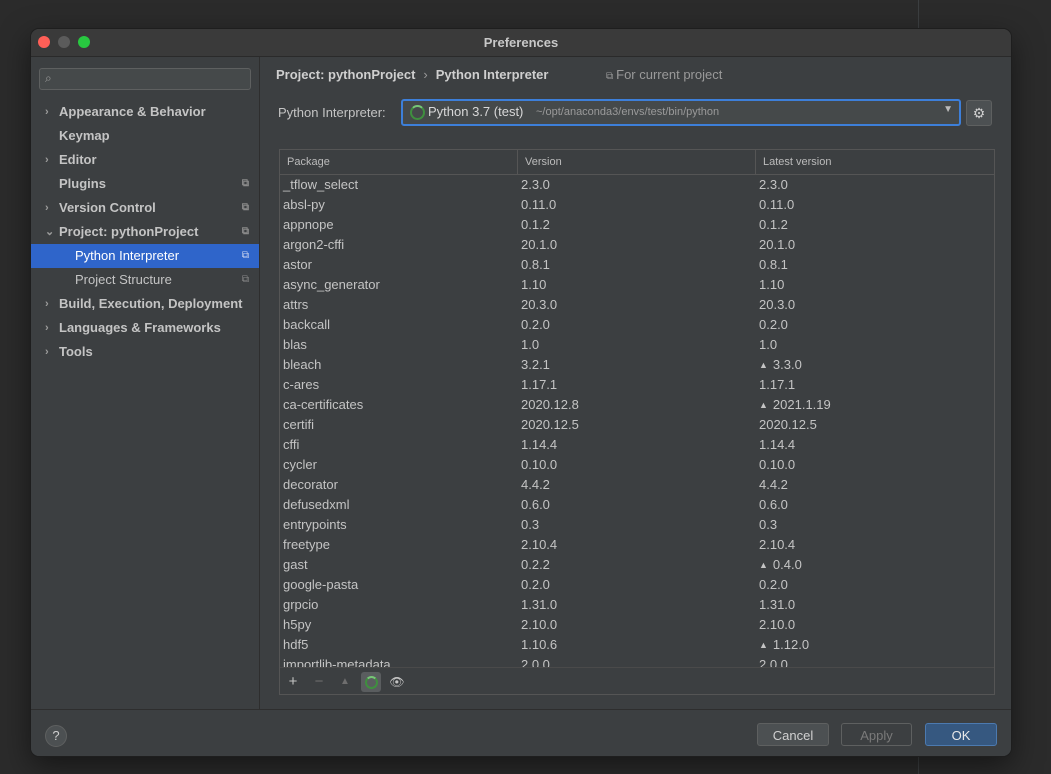 This screenshot has height=774, width=1051. I want to click on table-row: hdf5 1.10.6 ▲ 1.12.0, so click(637, 645).